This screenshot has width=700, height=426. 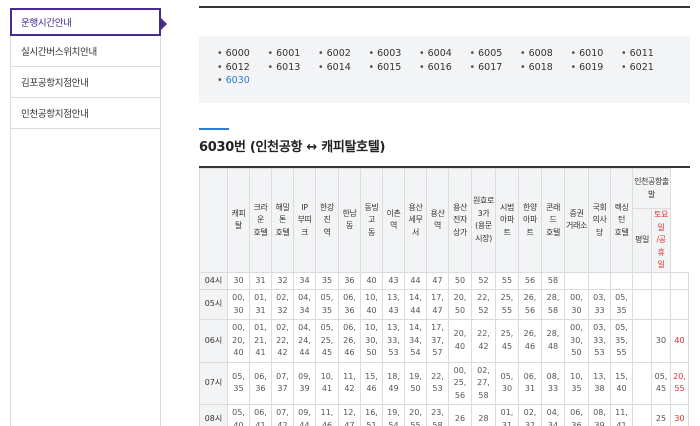 I want to click on route-number: 6001, so click(x=288, y=53).